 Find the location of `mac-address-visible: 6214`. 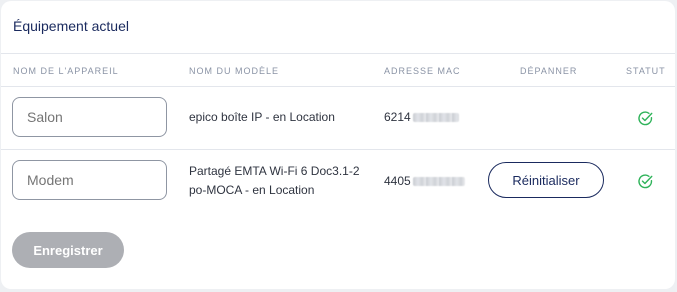

mac-address-visible: 6214 is located at coordinates (397, 117).